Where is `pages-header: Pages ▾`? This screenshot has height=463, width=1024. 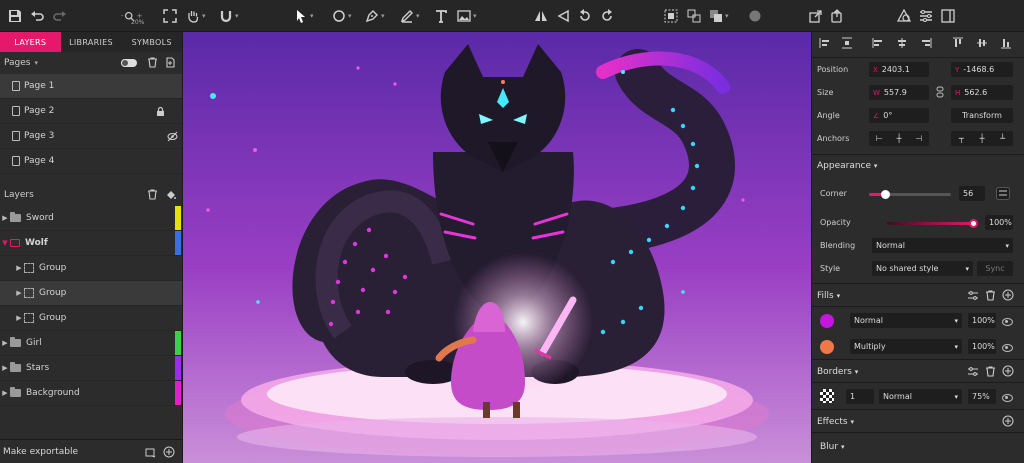
pages-header: Pages ▾ is located at coordinates (91, 63).